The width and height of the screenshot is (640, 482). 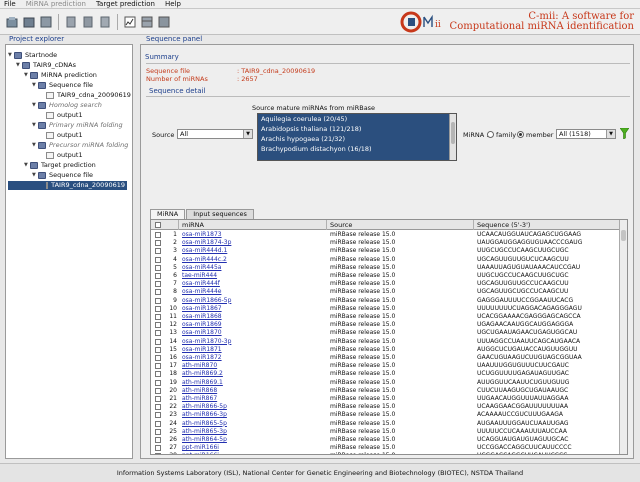 What do you see at coordinates (201, 292) in the screenshot?
I see `mirna-link: osa-miR444e` at bounding box center [201, 292].